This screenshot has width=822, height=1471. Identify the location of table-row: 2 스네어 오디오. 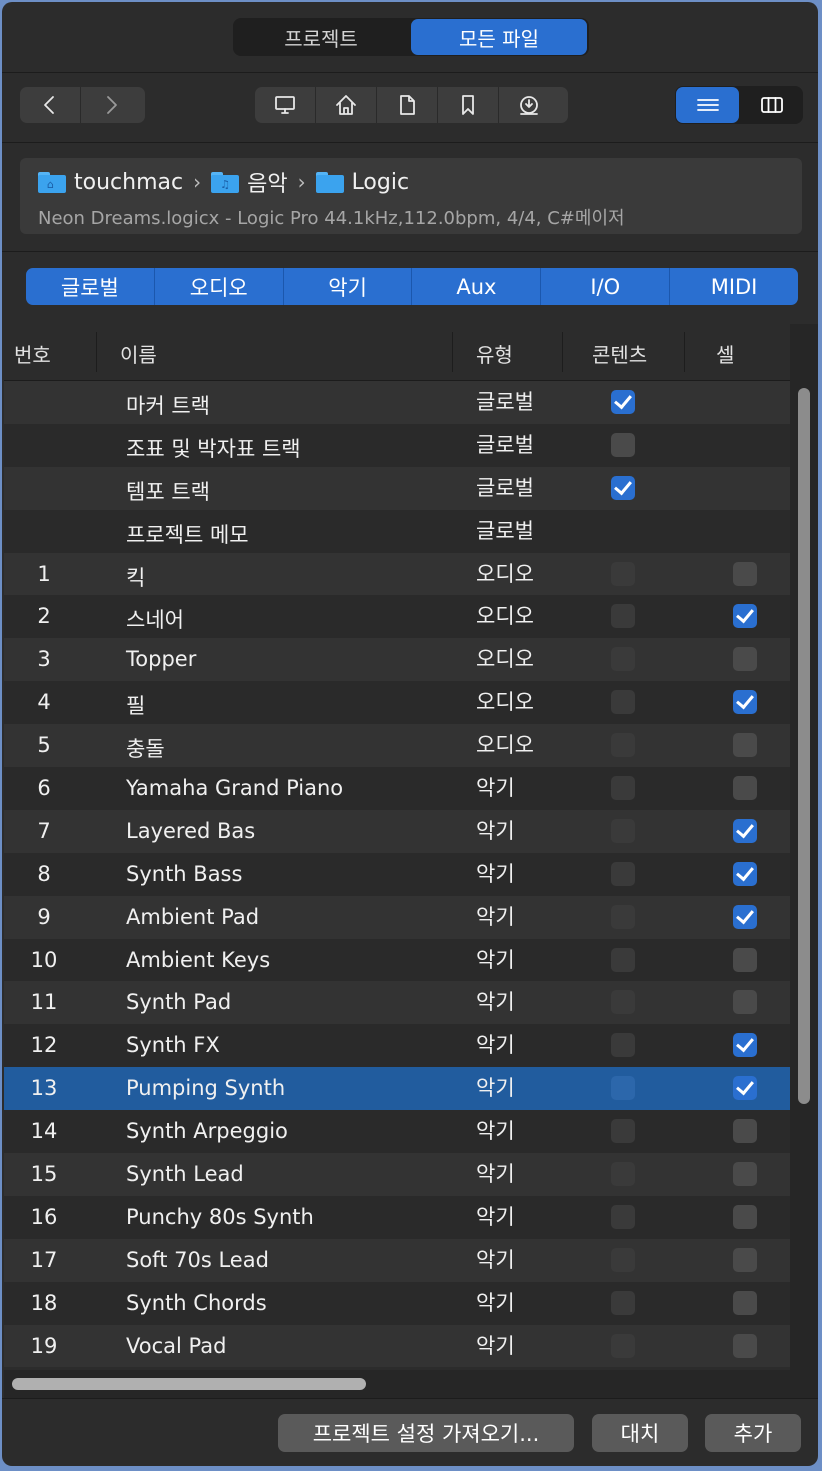
(397, 617).